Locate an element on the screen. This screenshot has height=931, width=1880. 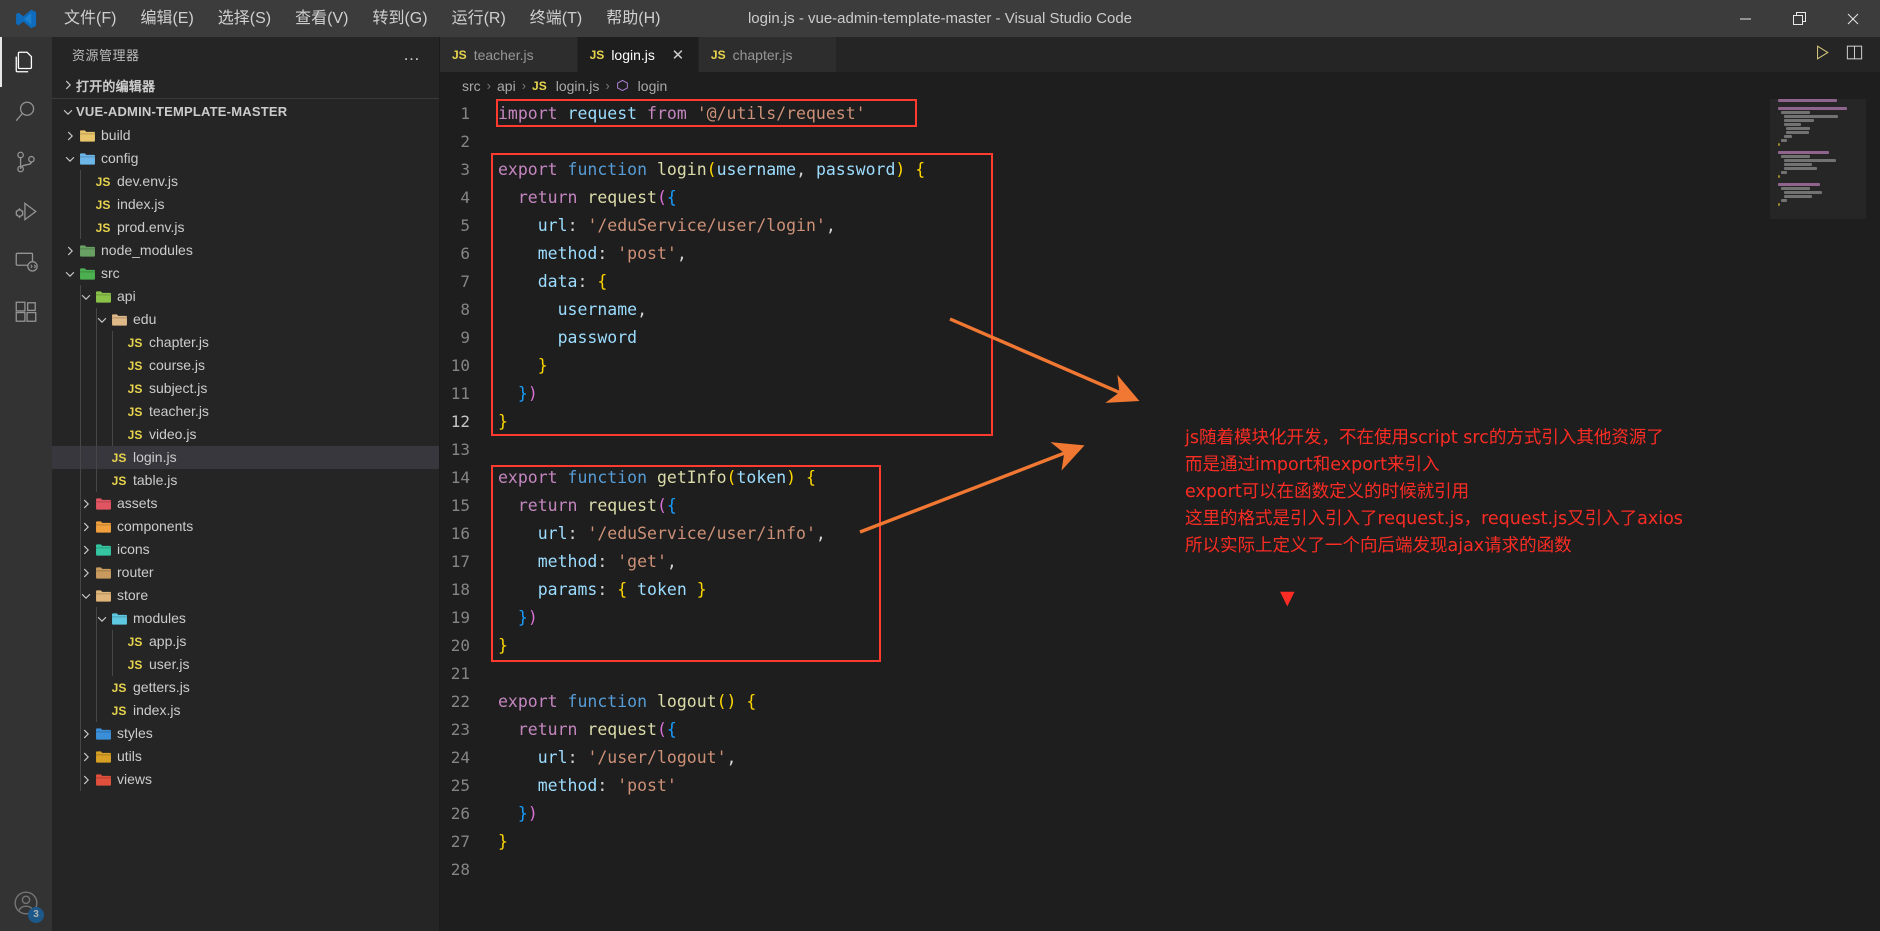
tree-file-row: JS teacher.js is located at coordinates (245, 411).